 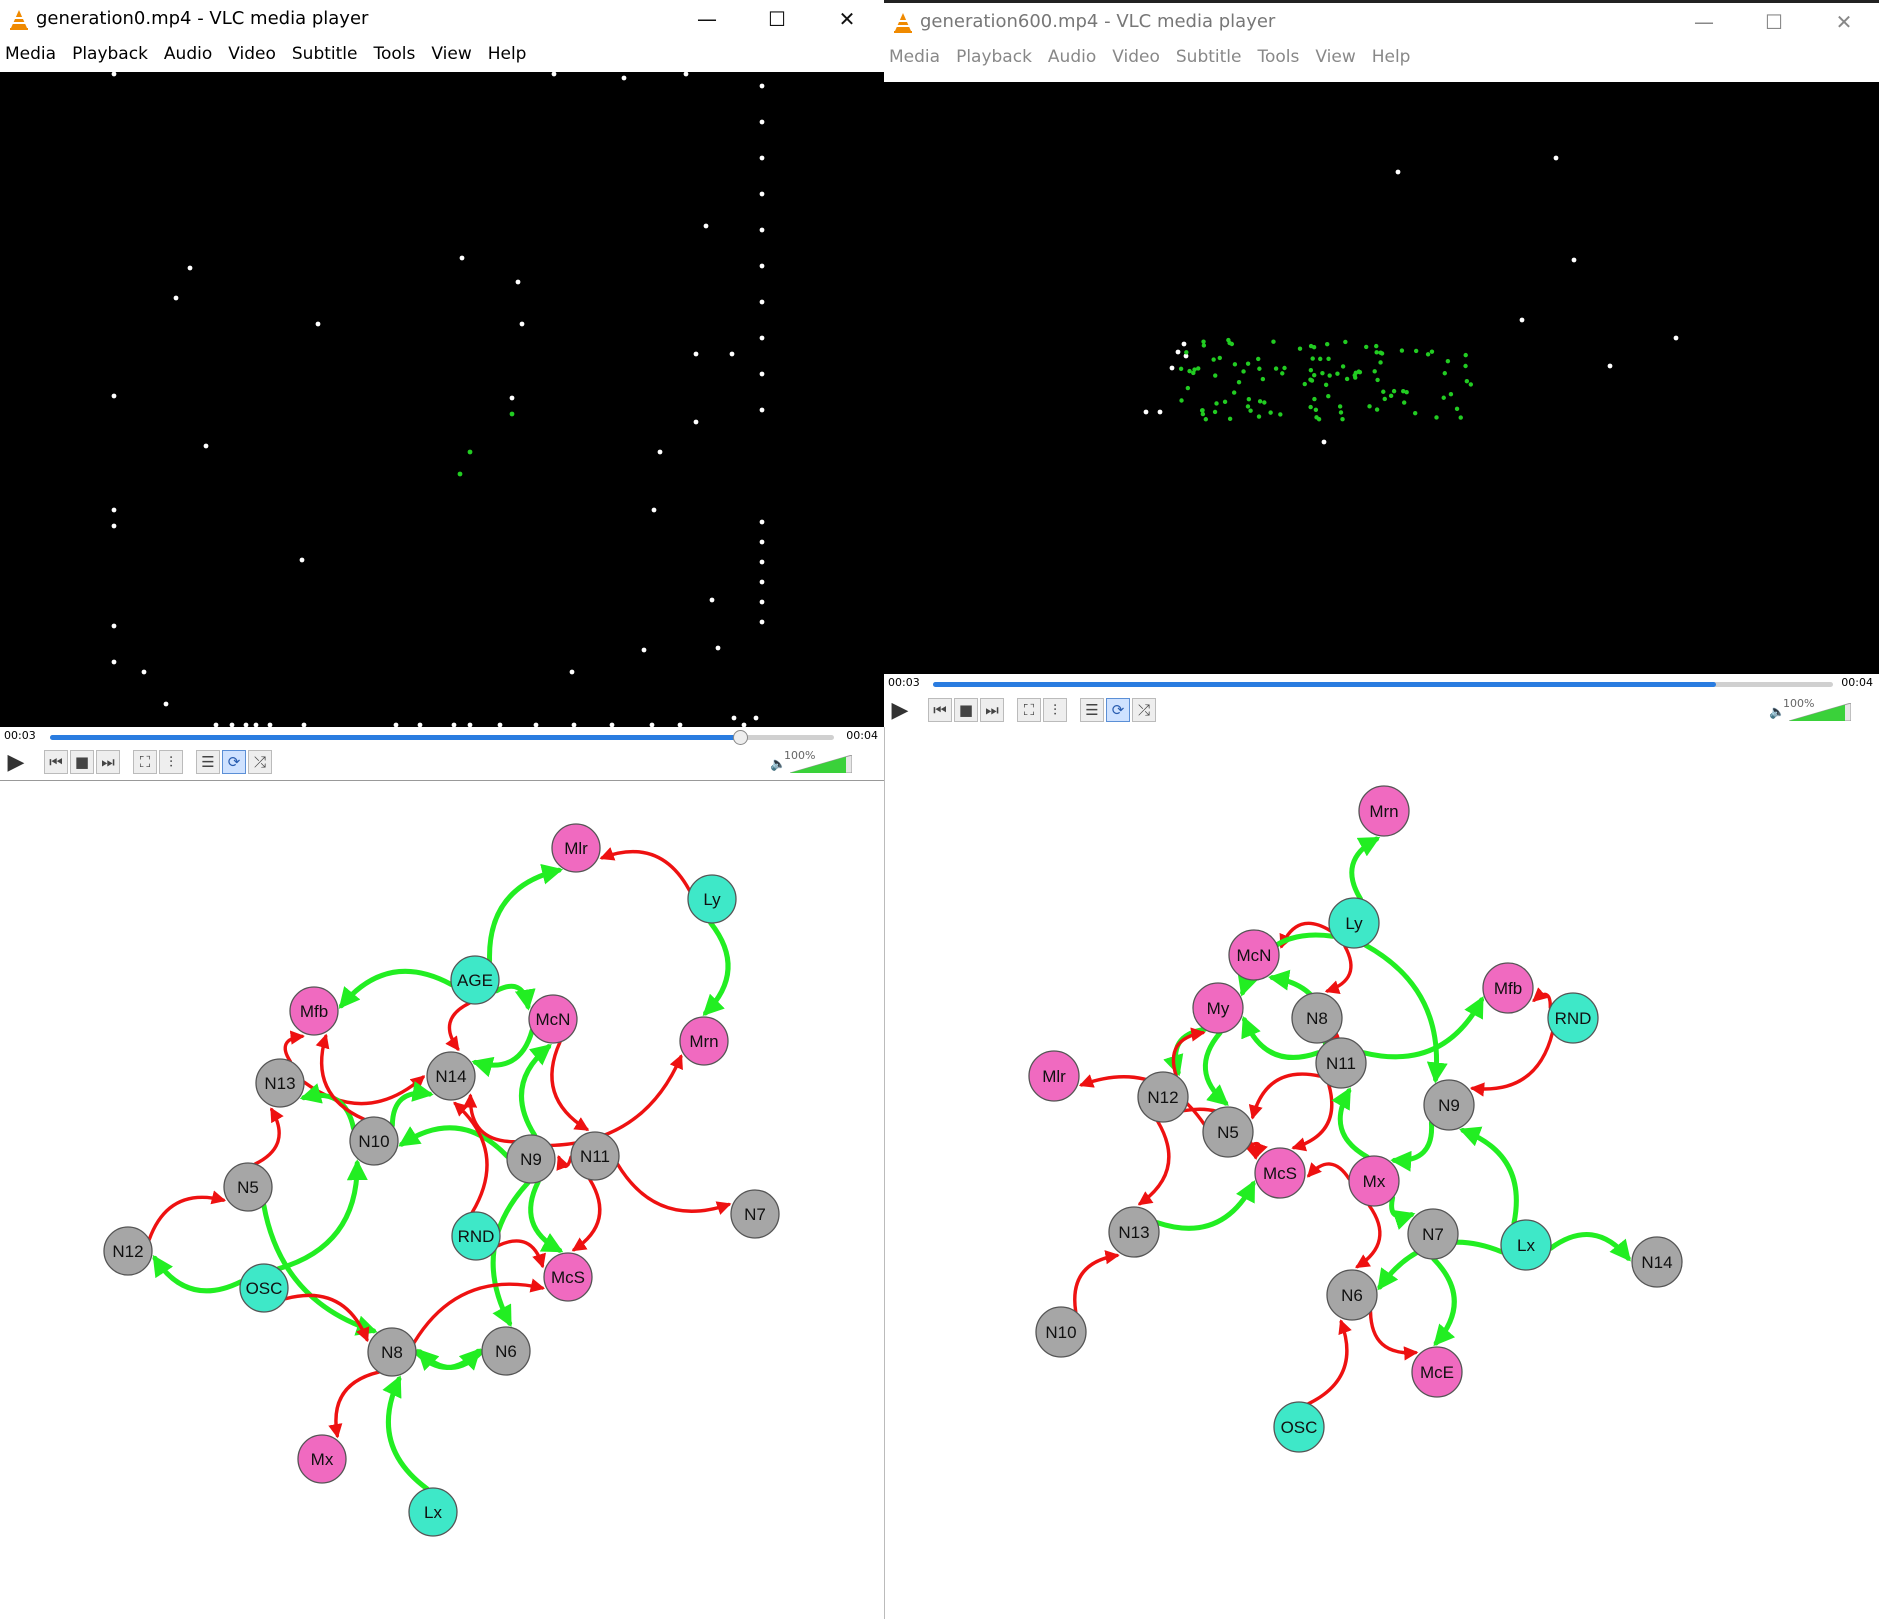 I want to click on time-elapsed: 00:03, so click(x=20, y=735).